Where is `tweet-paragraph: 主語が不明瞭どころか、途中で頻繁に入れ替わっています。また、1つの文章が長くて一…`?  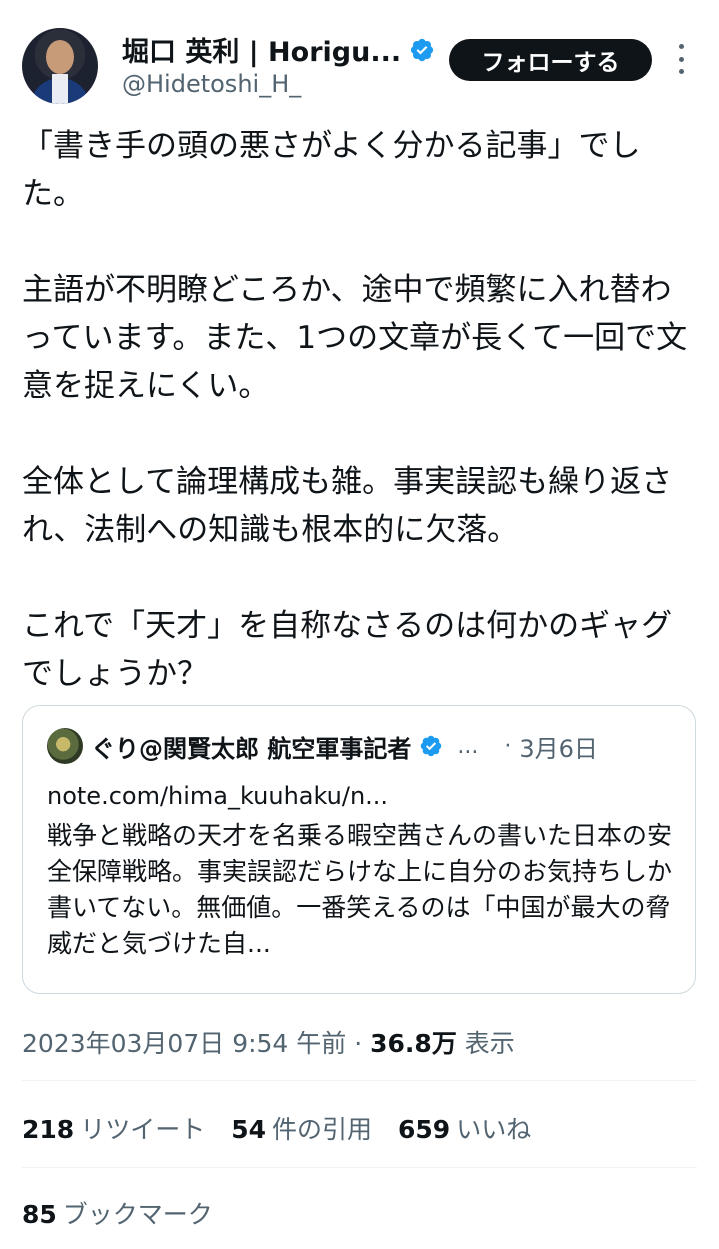 tweet-paragraph: 主語が不明瞭どころか、途中で頻繁に入れ替わっています。また、1つの文章が長くて一… is located at coordinates (355, 338).